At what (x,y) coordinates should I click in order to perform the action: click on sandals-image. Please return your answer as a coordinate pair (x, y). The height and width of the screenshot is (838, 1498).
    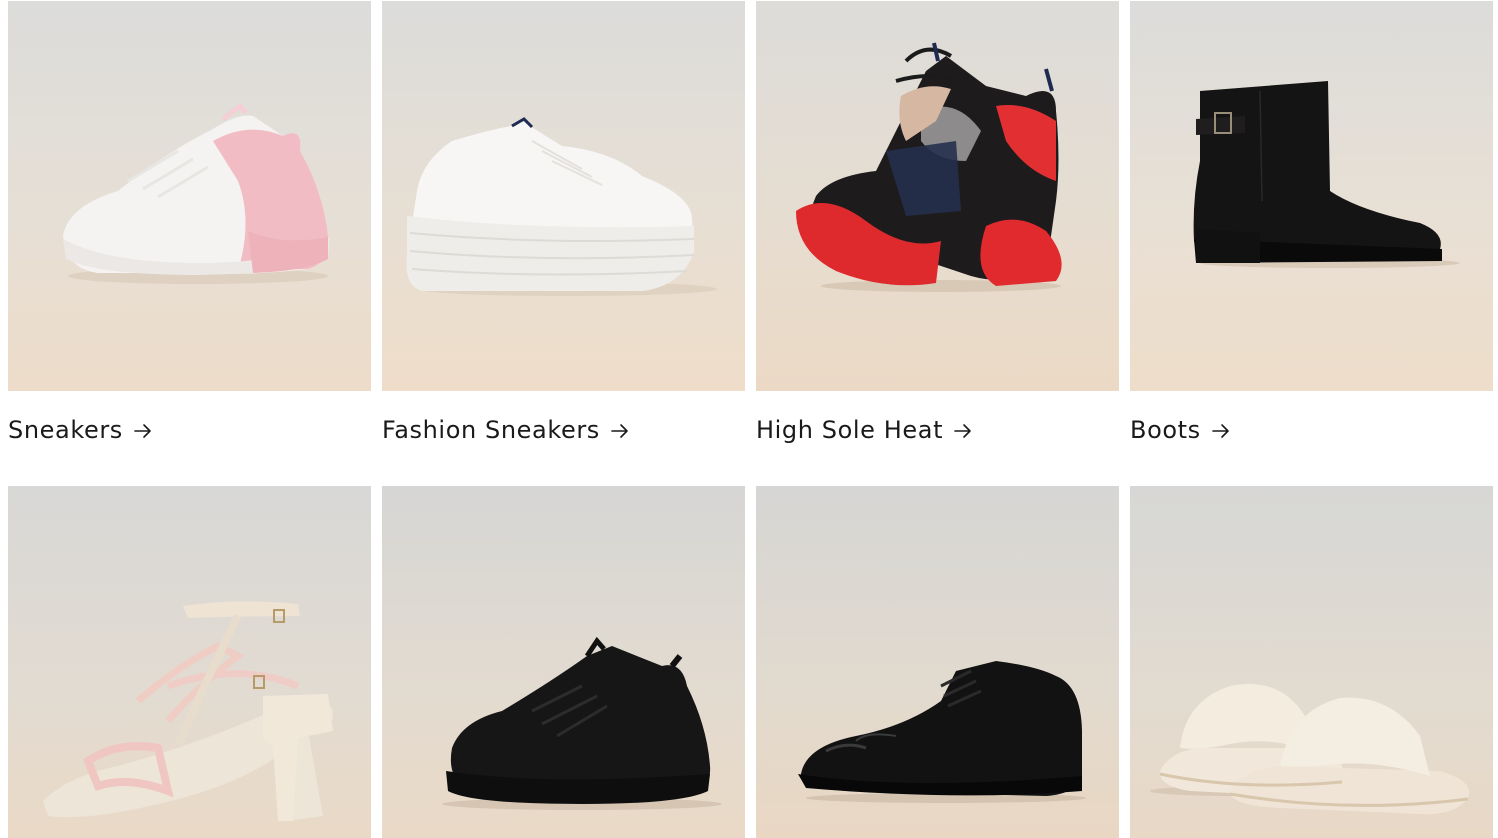
    Looking at the image, I should click on (189, 662).